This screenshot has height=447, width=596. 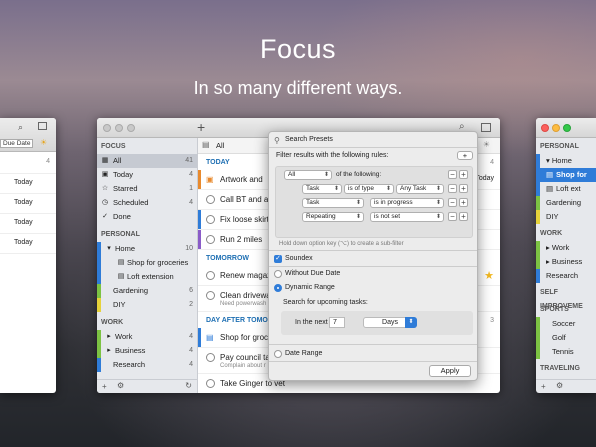 What do you see at coordinates (28, 135) in the screenshot?
I see `left-window-titlebar: ⌕ Due Date ☀` at bounding box center [28, 135].